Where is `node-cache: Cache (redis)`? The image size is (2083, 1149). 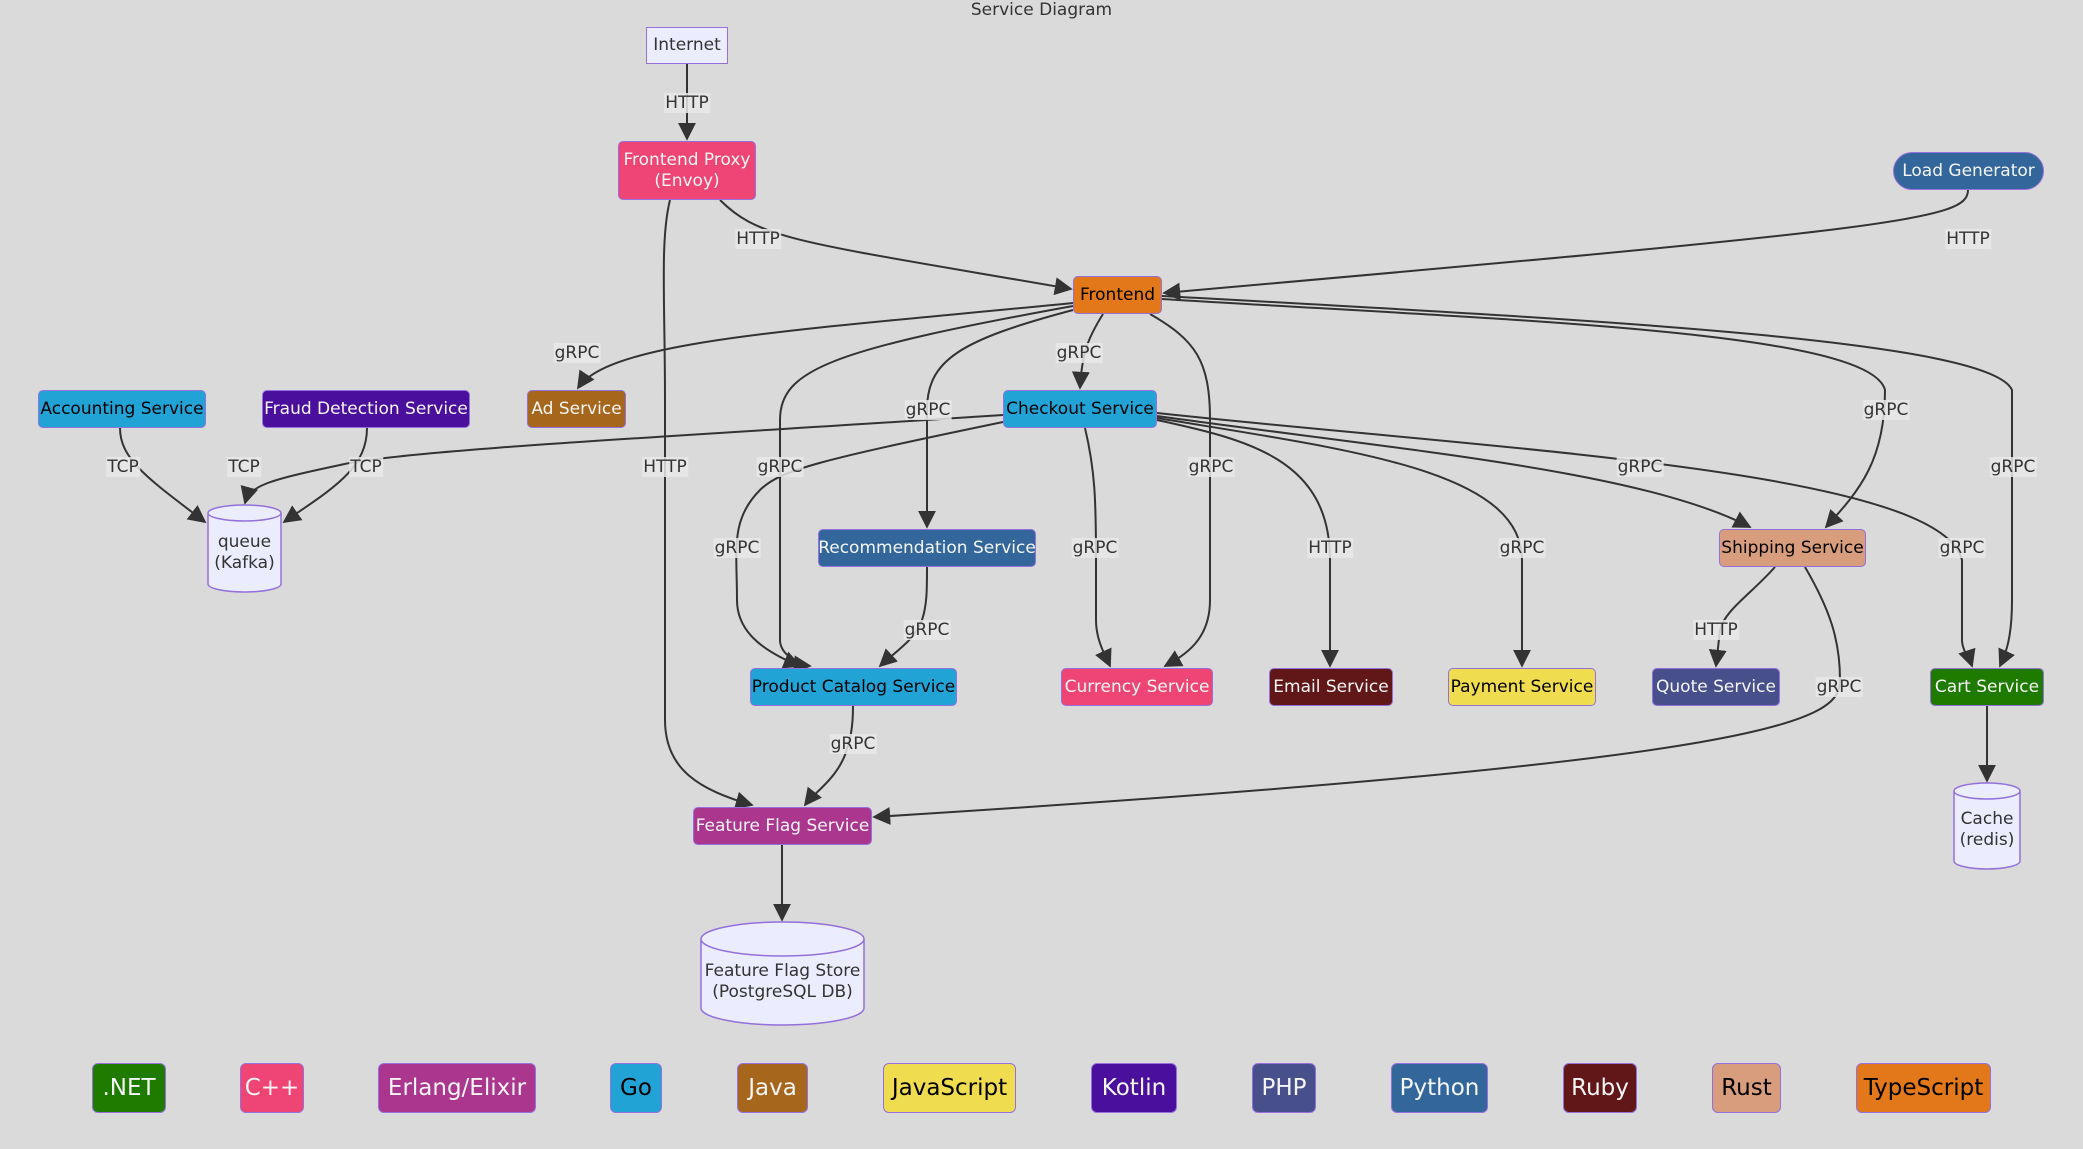 node-cache: Cache (redis) is located at coordinates (1987, 826).